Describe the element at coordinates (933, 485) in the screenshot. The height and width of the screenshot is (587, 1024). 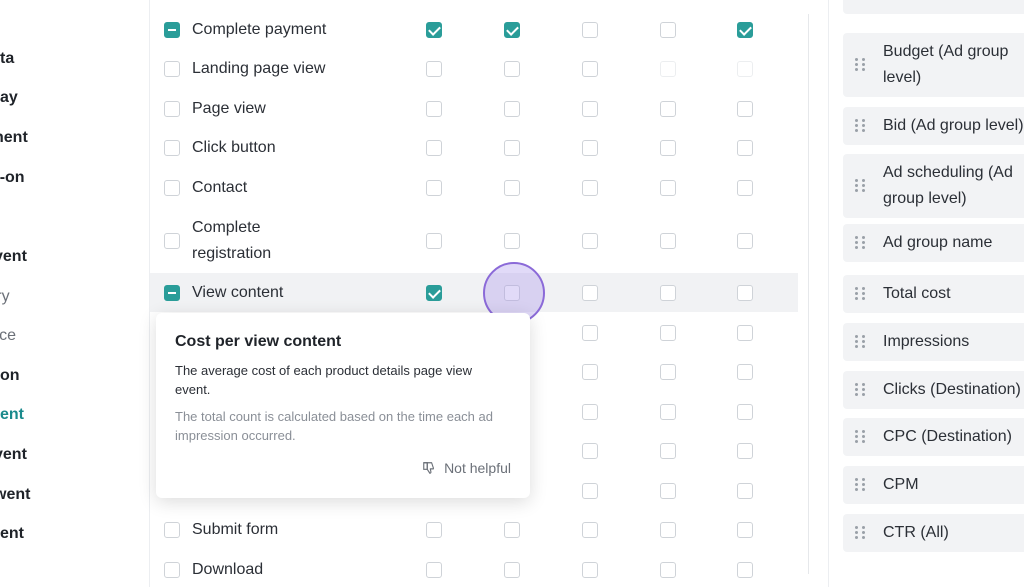
I see `selected-metric-item: CPM` at that location.